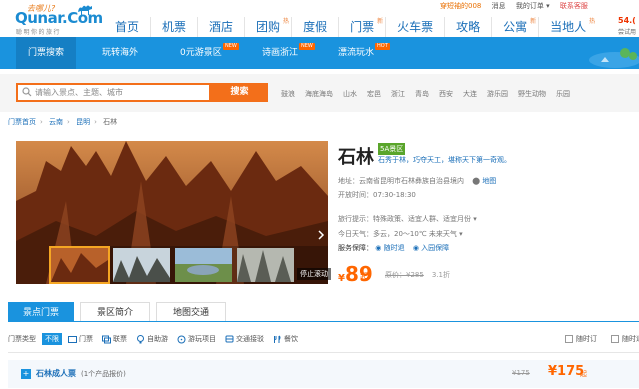 The width and height of the screenshot is (639, 389). What do you see at coordinates (59, 18) in the screenshot?
I see `qunar-logo: Qunar.Com` at bounding box center [59, 18].